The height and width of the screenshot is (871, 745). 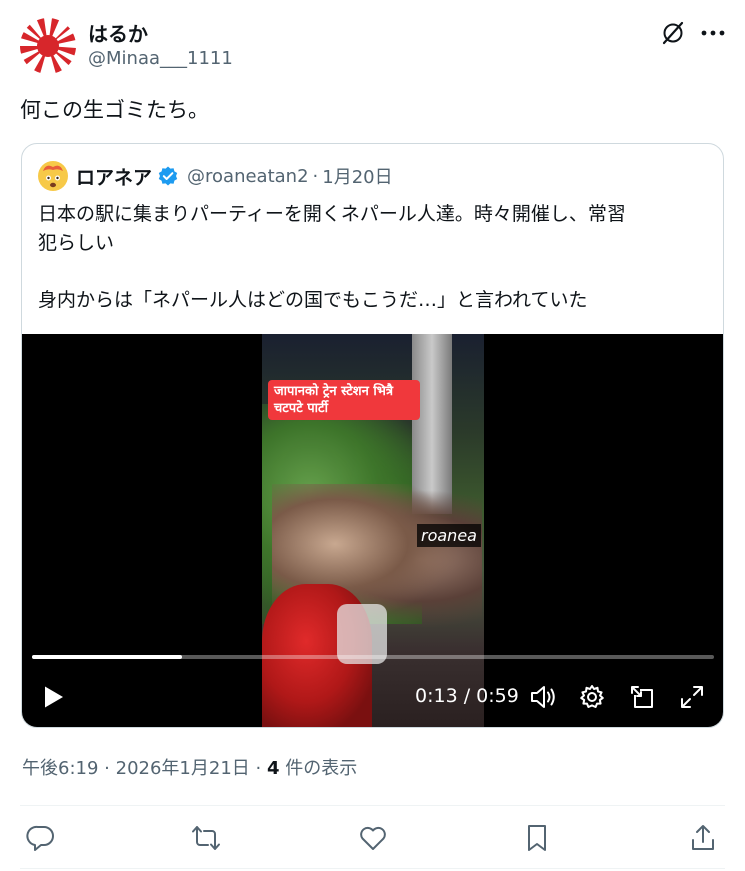 What do you see at coordinates (76, 243) in the screenshot?
I see `quoted-text-line: 犯らしい` at bounding box center [76, 243].